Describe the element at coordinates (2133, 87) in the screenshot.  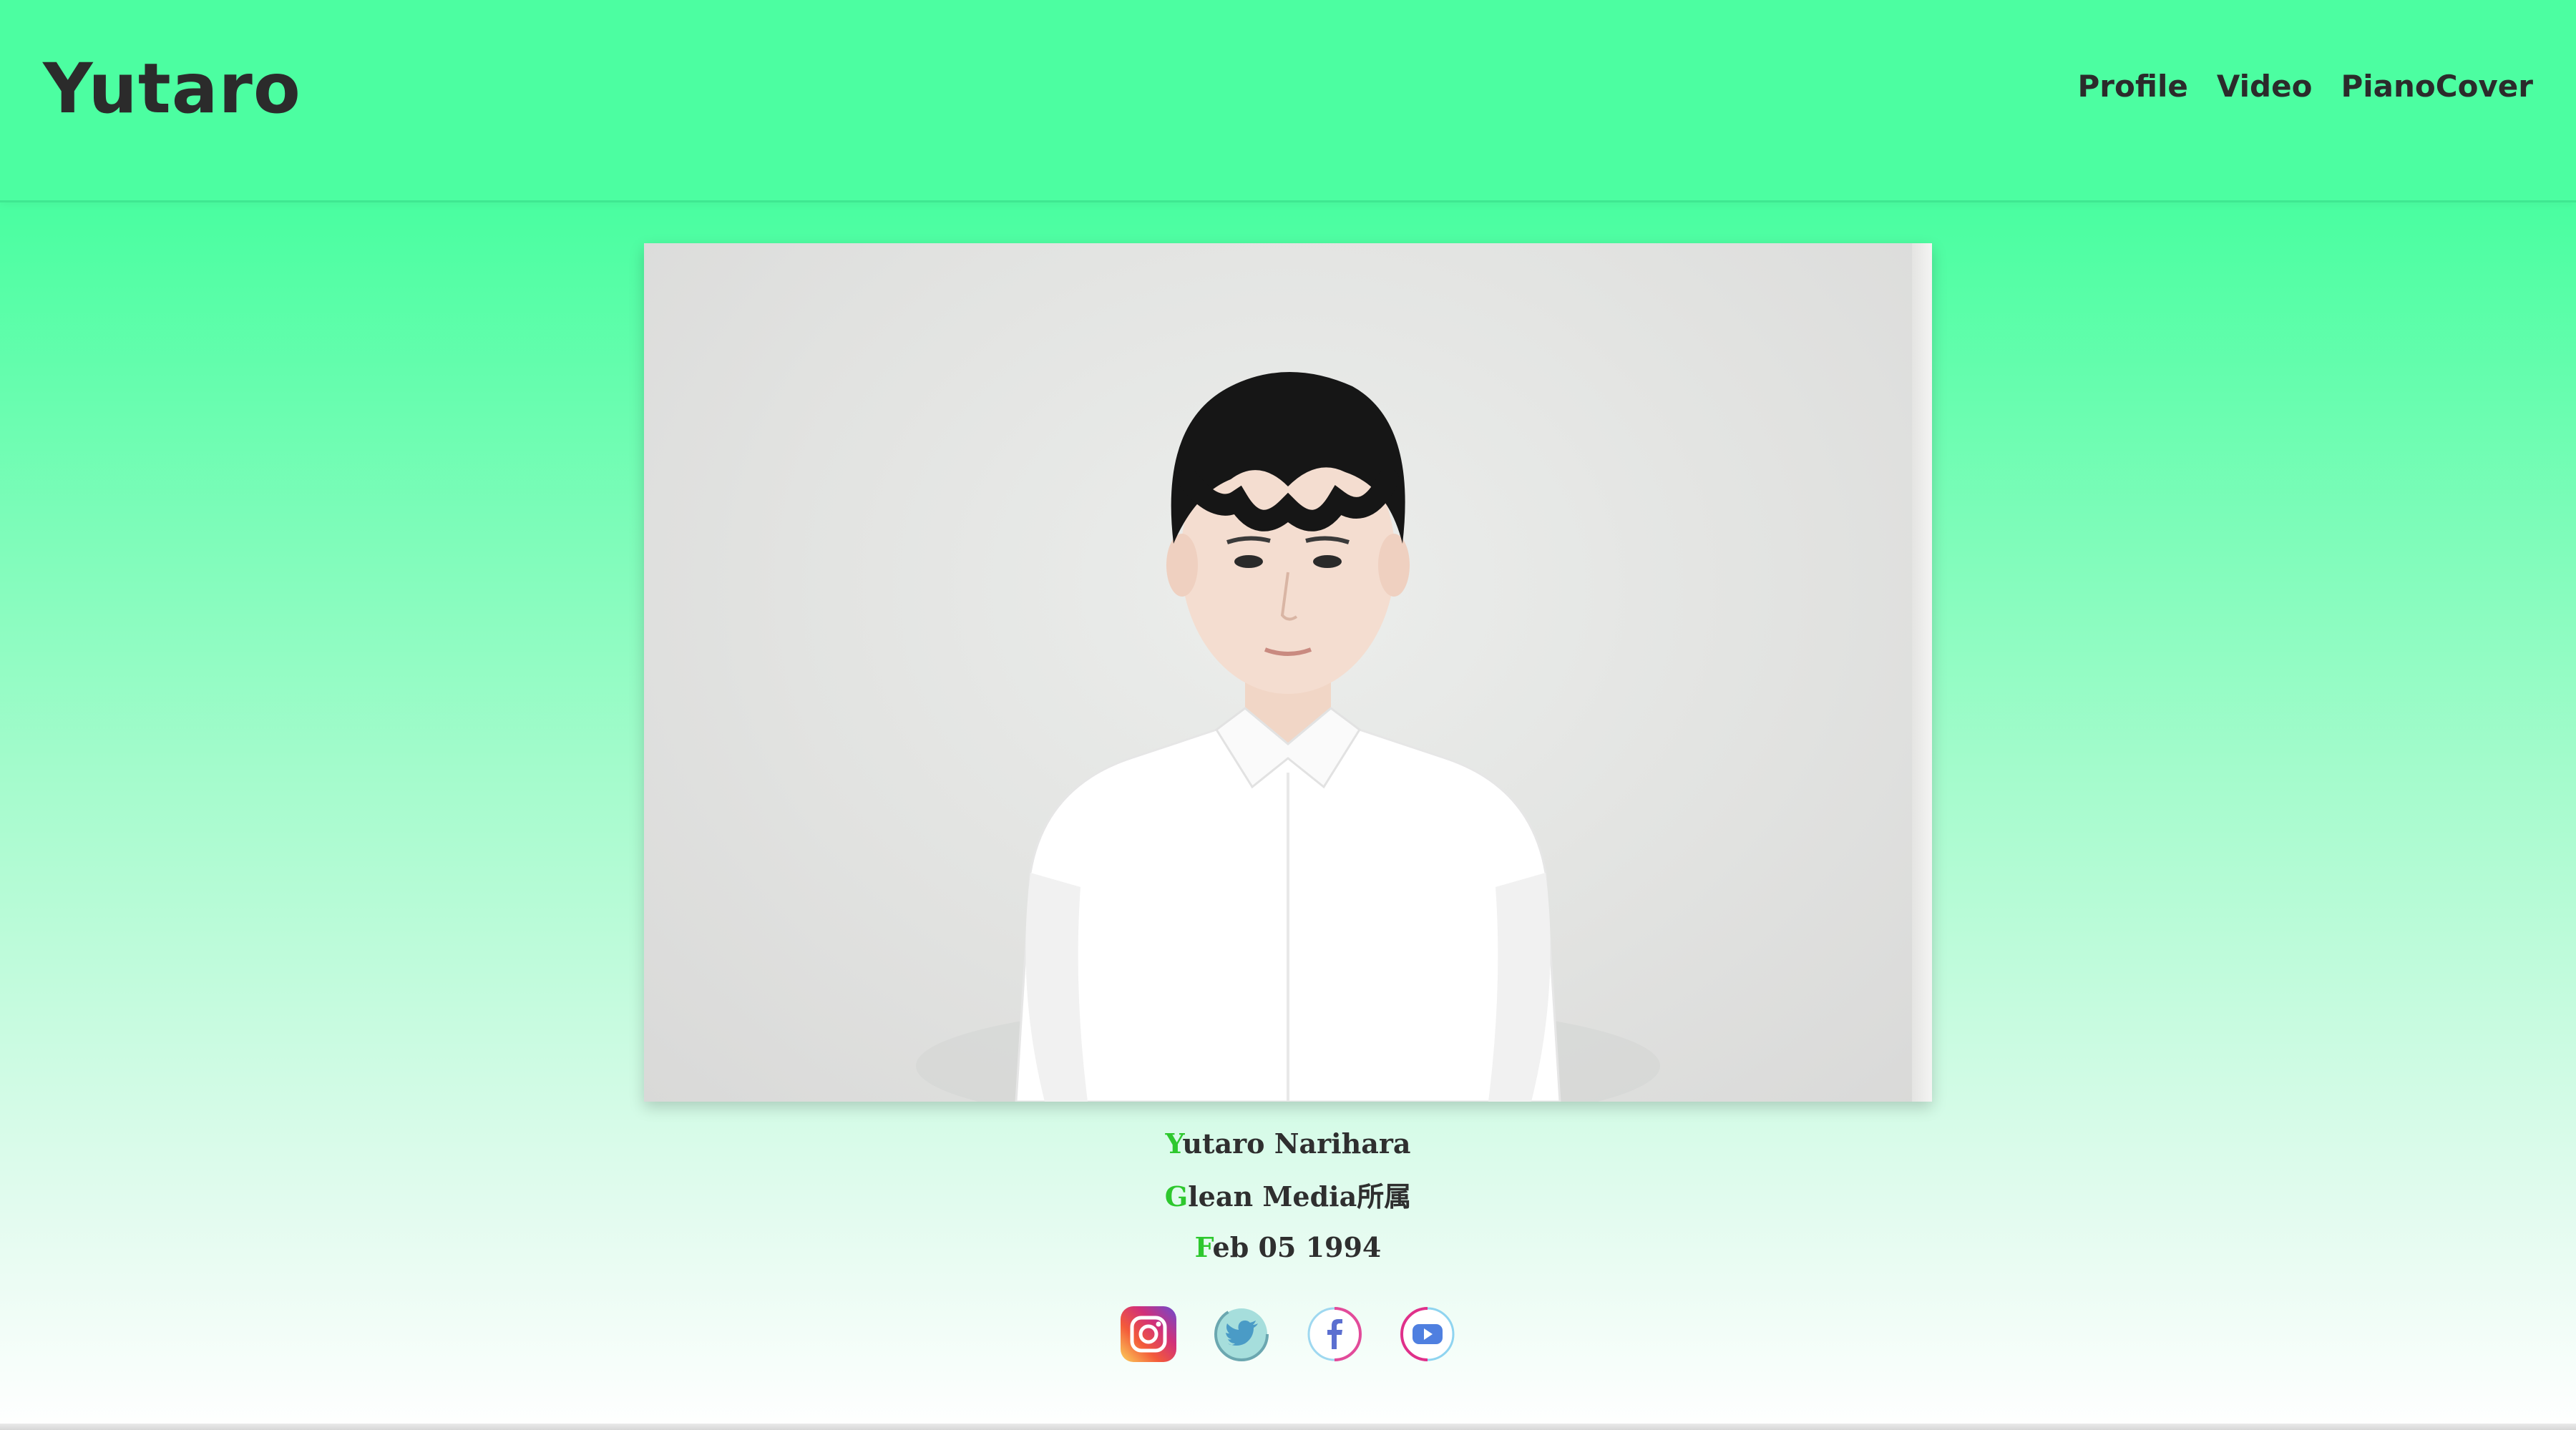
I see `nav-item-profile: Profile` at that location.